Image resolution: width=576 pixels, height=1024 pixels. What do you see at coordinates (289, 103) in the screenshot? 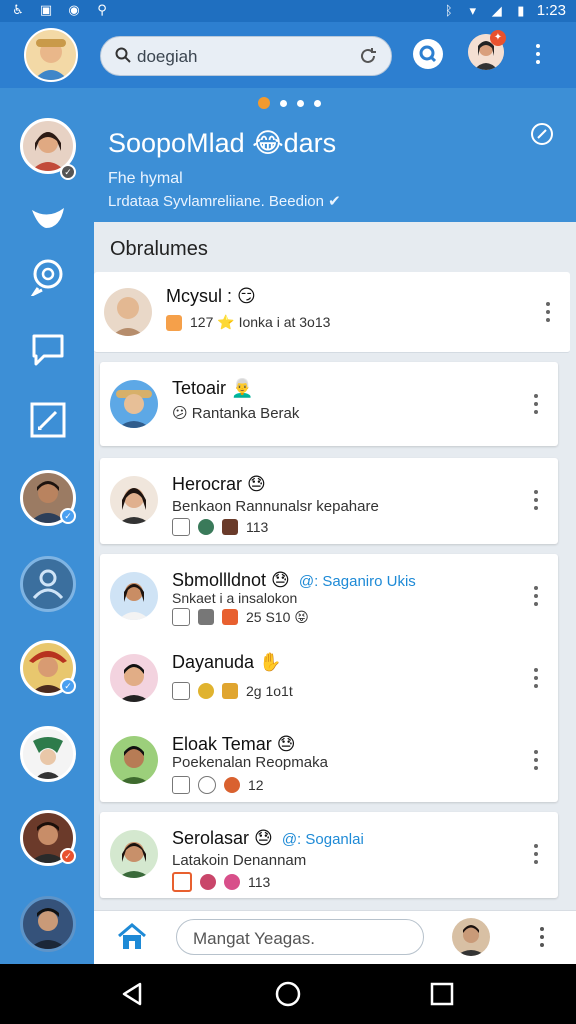
I see `page-indicator` at bounding box center [289, 103].